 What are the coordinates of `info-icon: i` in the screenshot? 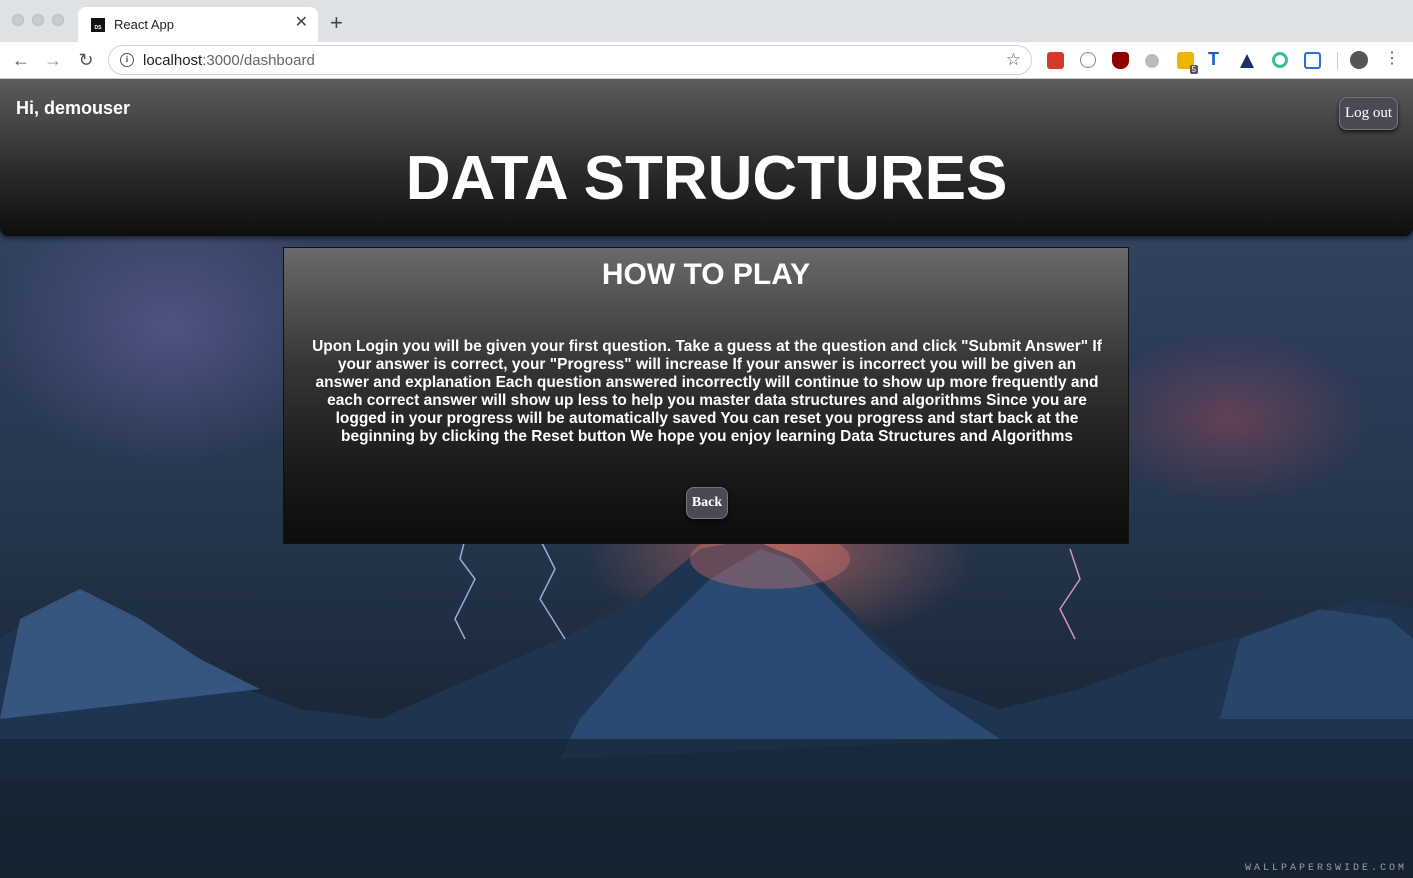 It's located at (127, 60).